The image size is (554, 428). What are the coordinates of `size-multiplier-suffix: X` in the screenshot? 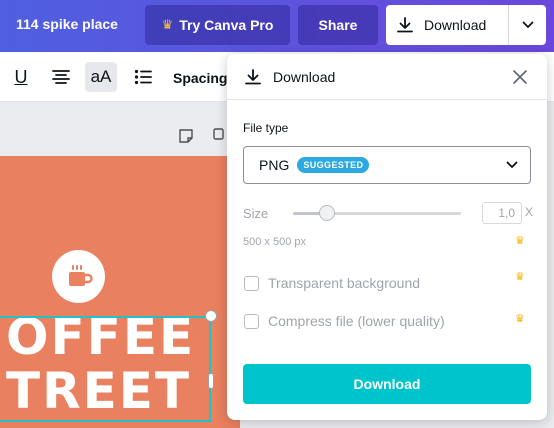 It's located at (529, 212).